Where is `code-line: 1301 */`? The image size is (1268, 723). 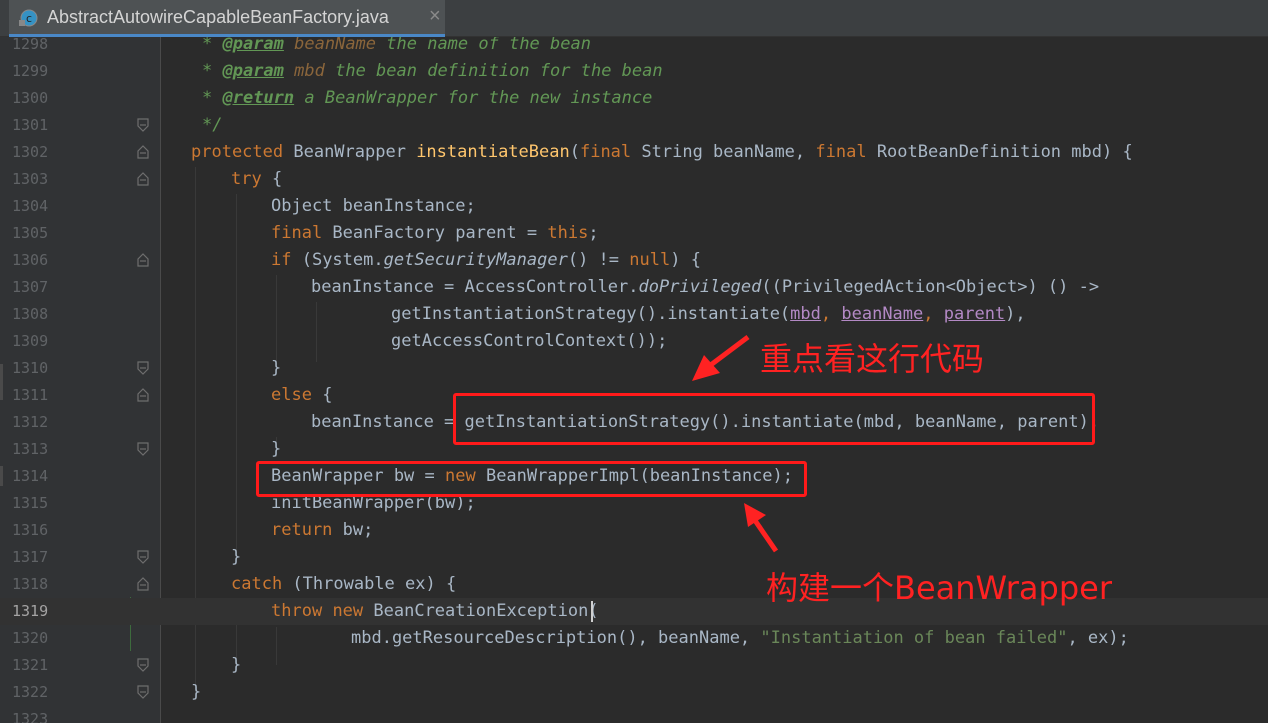
code-line: 1301 */ is located at coordinates (634, 125).